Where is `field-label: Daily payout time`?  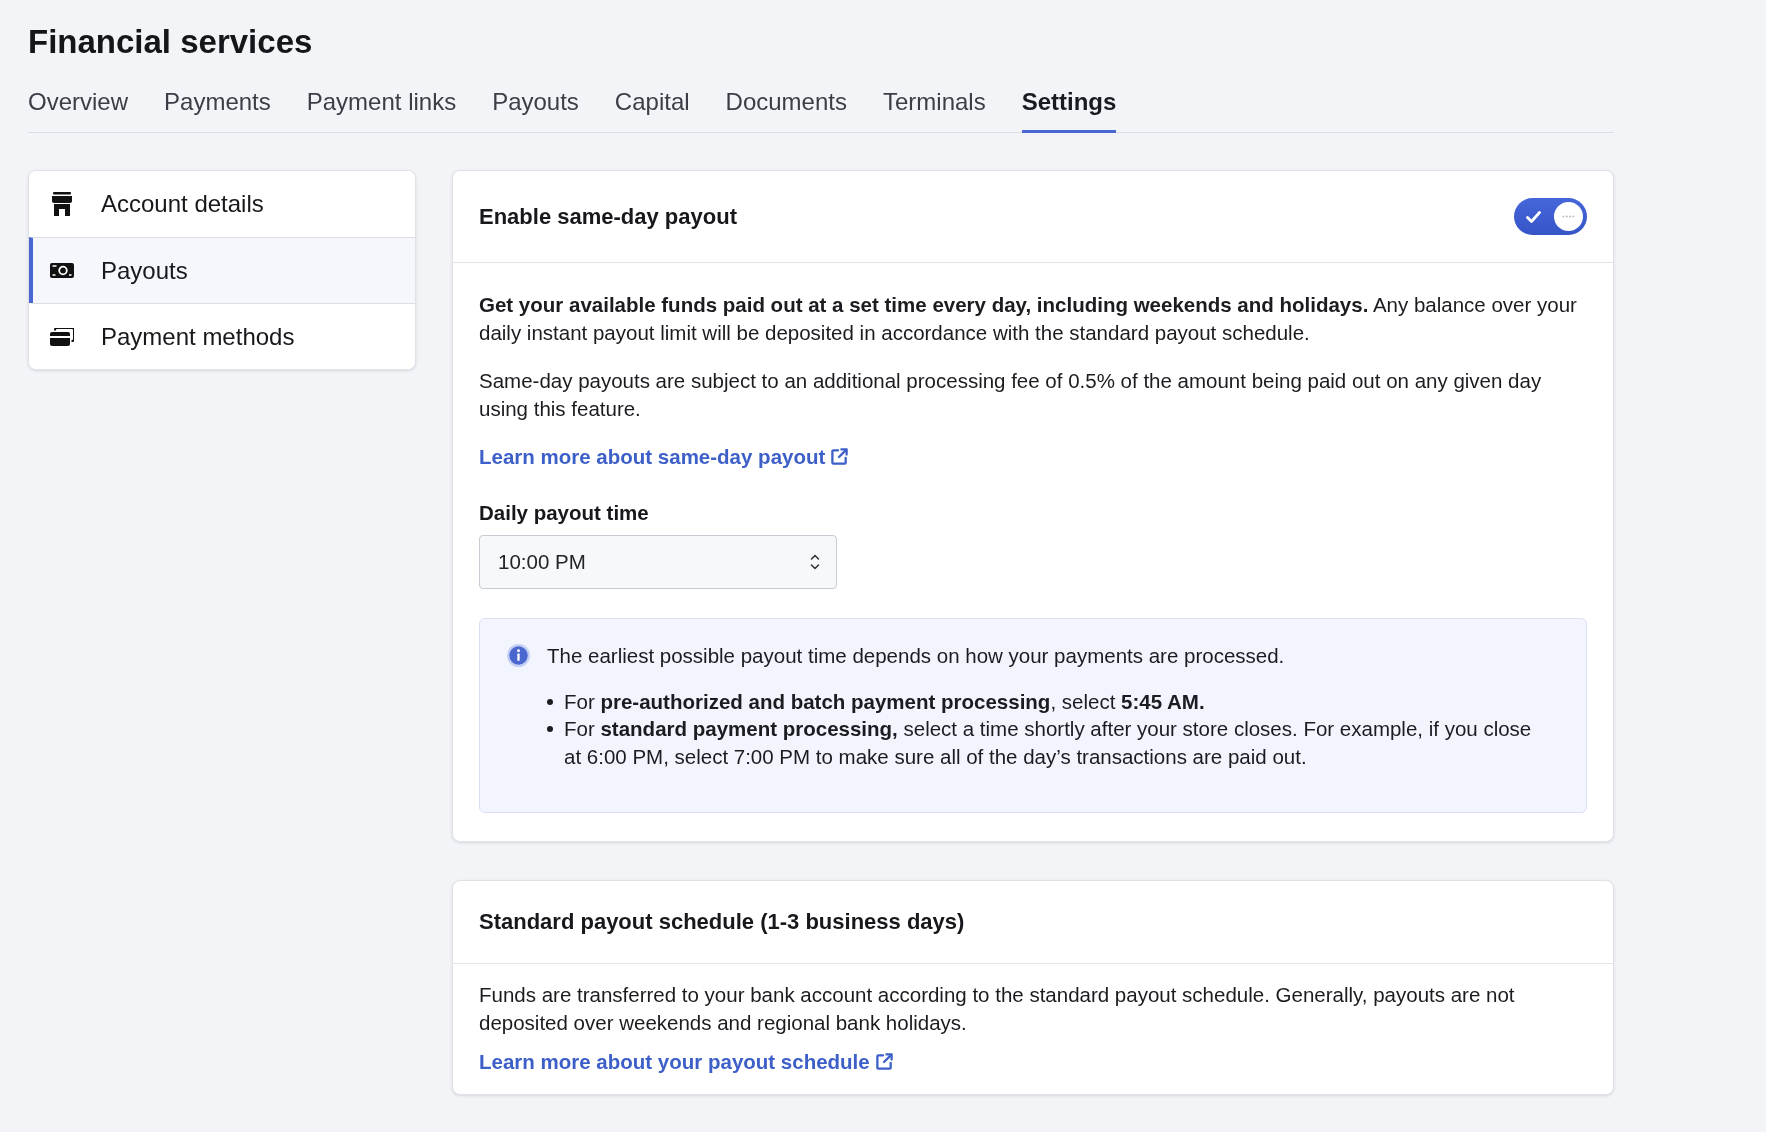 field-label: Daily payout time is located at coordinates (564, 512).